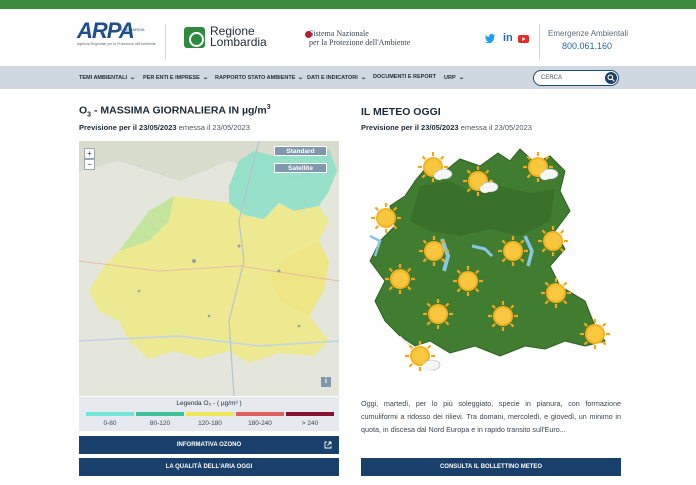  Describe the element at coordinates (175, 111) in the screenshot. I see `ozone-title: O3 - MASSIMA GIORNALIERA IN µg/m3` at that location.